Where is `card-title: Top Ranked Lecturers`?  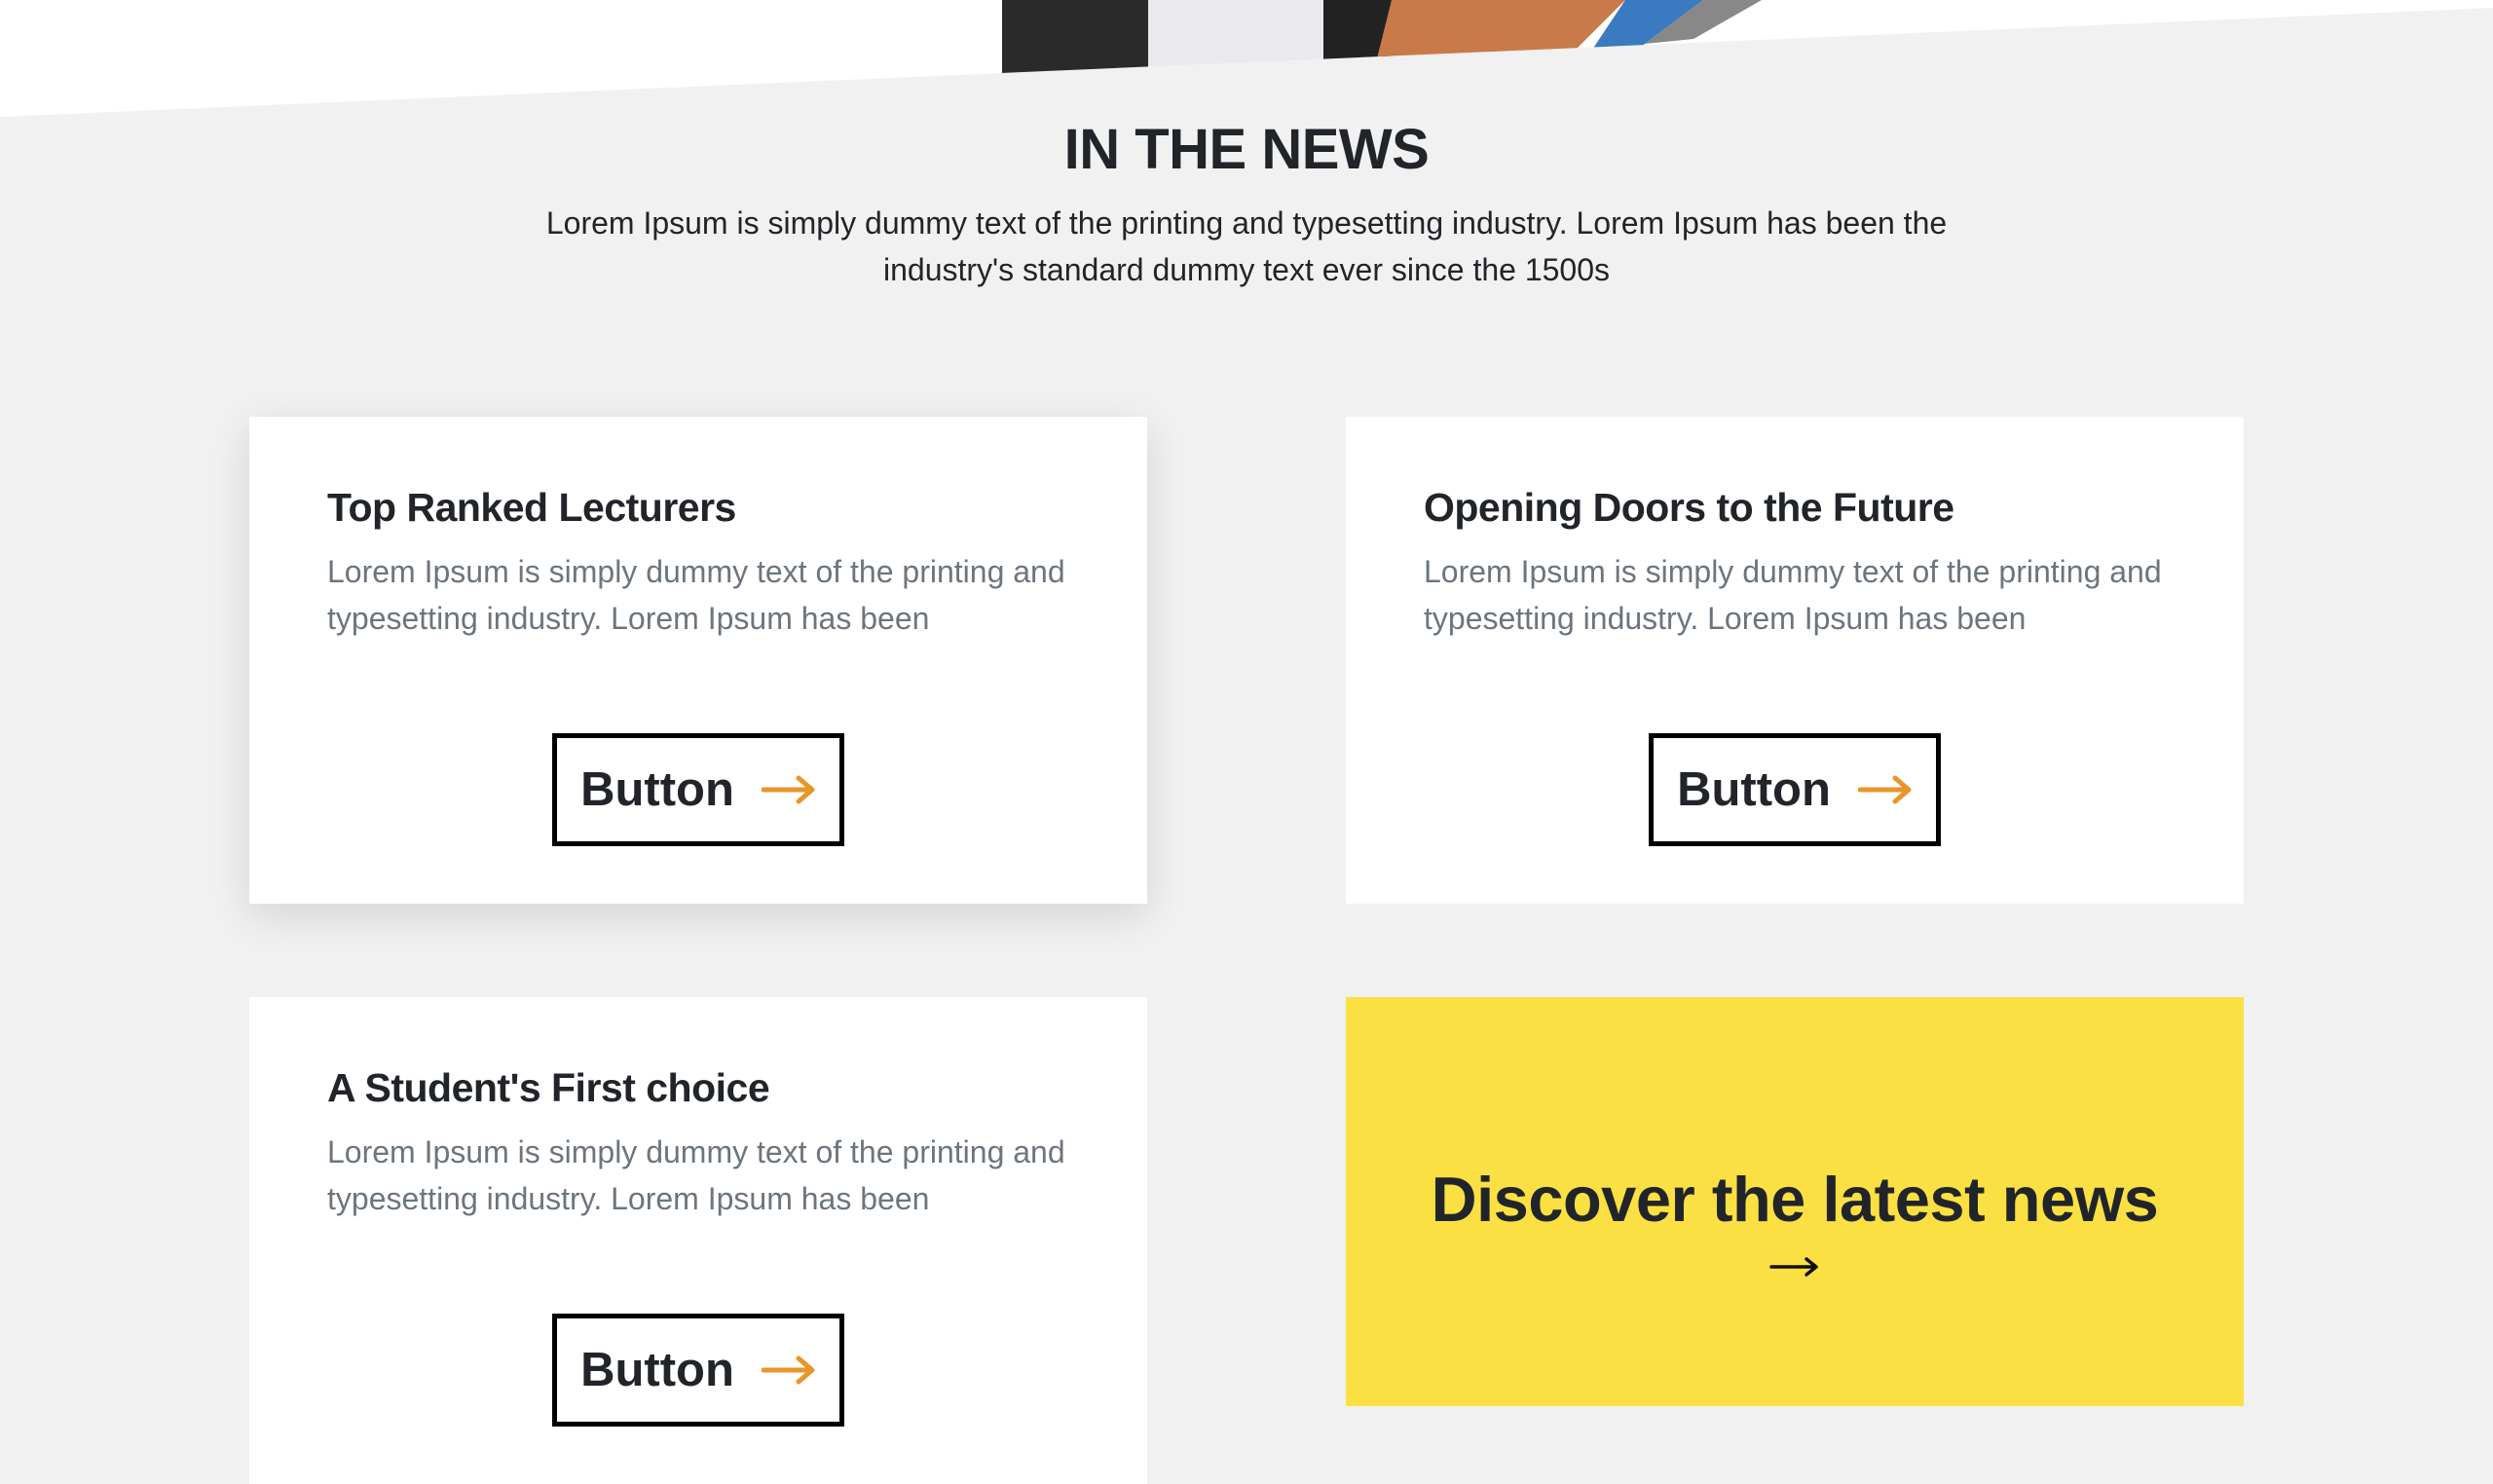 card-title: Top Ranked Lecturers is located at coordinates (532, 507).